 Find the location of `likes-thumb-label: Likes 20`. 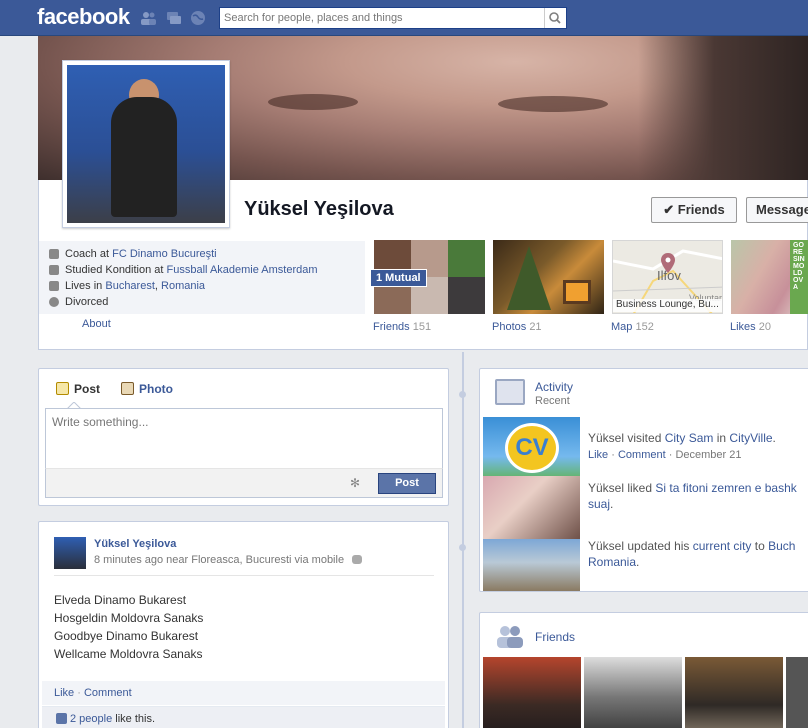

likes-thumb-label: Likes 20 is located at coordinates (750, 327).